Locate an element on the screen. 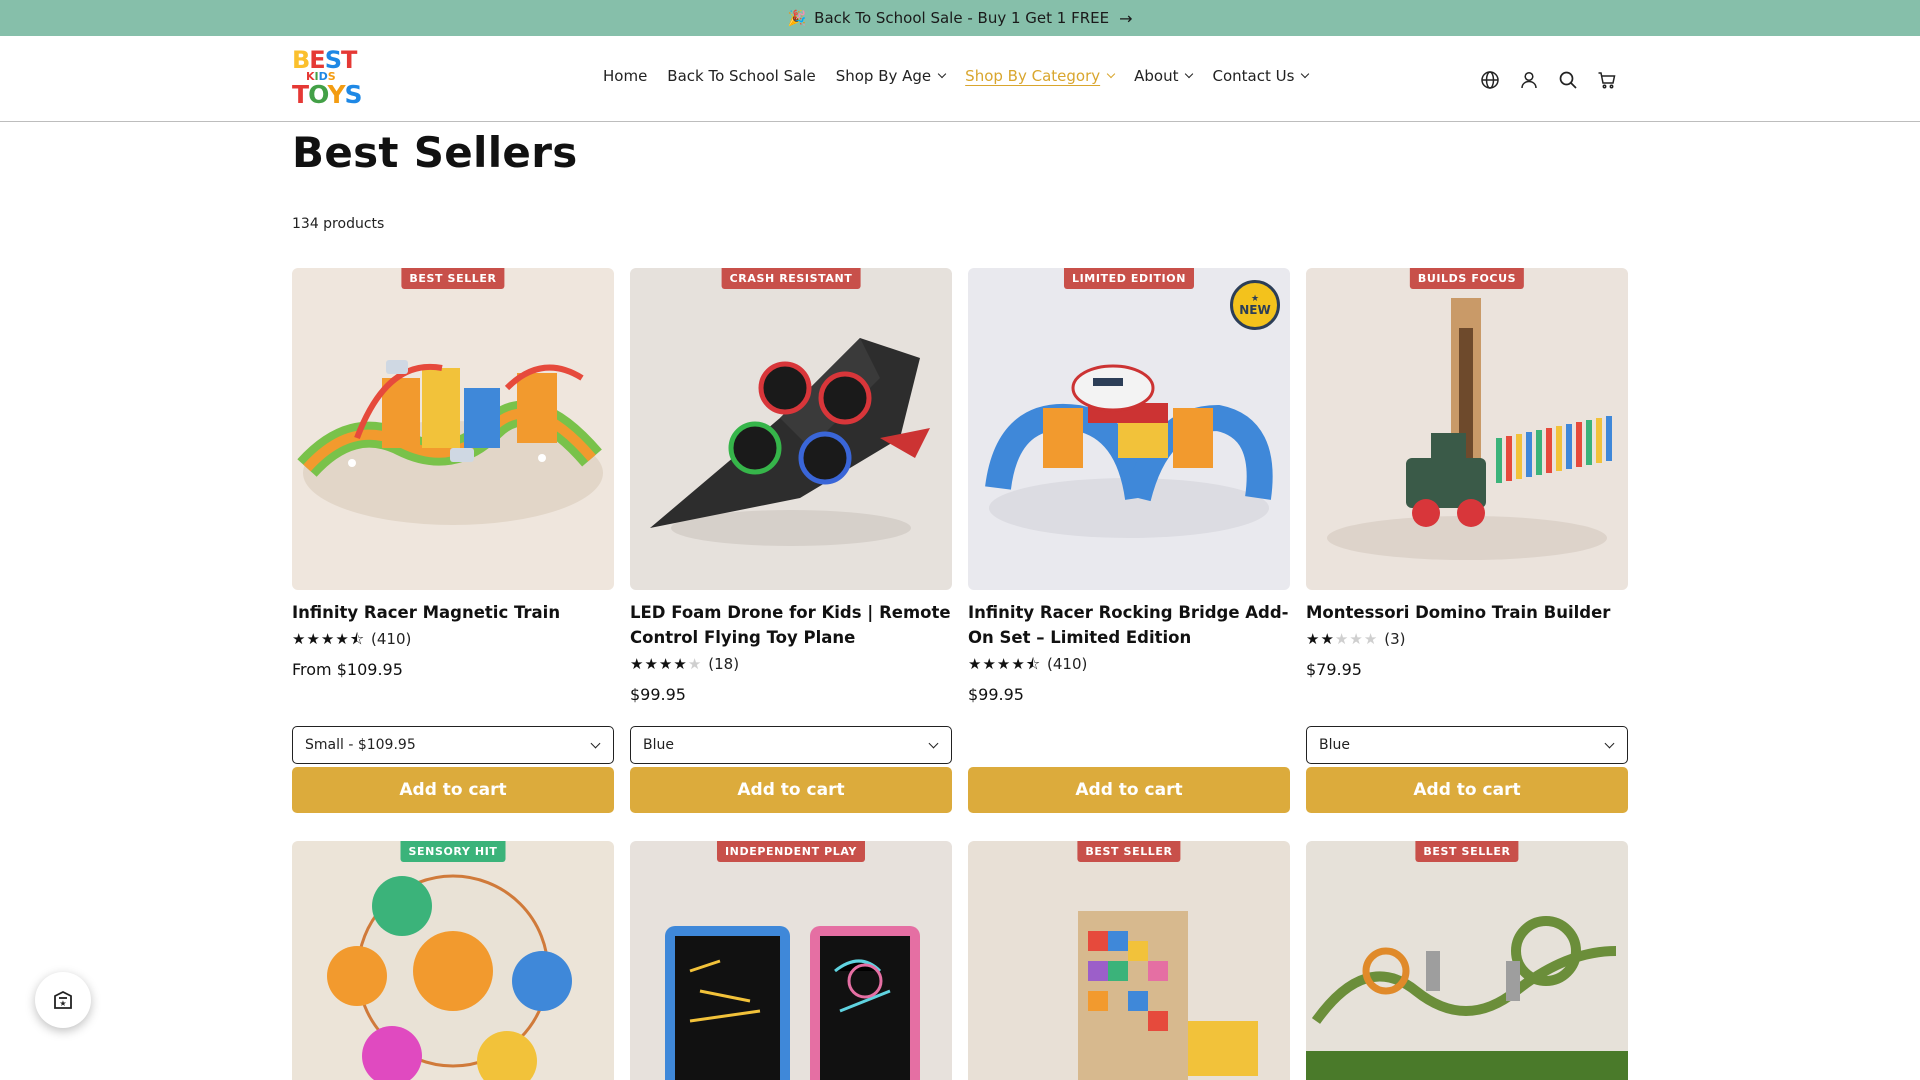  product-badge: LIMITED EDITION is located at coordinates (1129, 278).